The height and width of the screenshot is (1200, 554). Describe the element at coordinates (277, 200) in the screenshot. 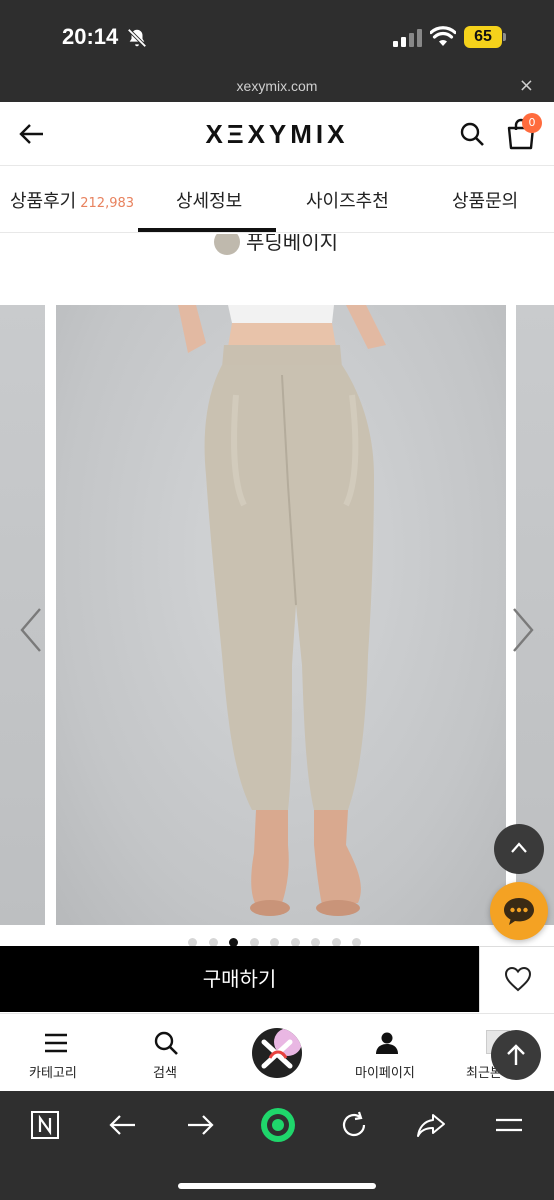

I see `product-tabs: 상품후기 212,983 상세정보 사이즈추천 상품문의` at that location.